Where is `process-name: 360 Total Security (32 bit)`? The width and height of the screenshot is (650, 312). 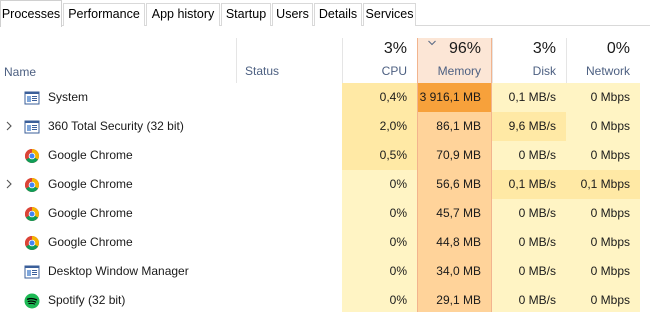 process-name: 360 Total Security (32 bit) is located at coordinates (116, 126).